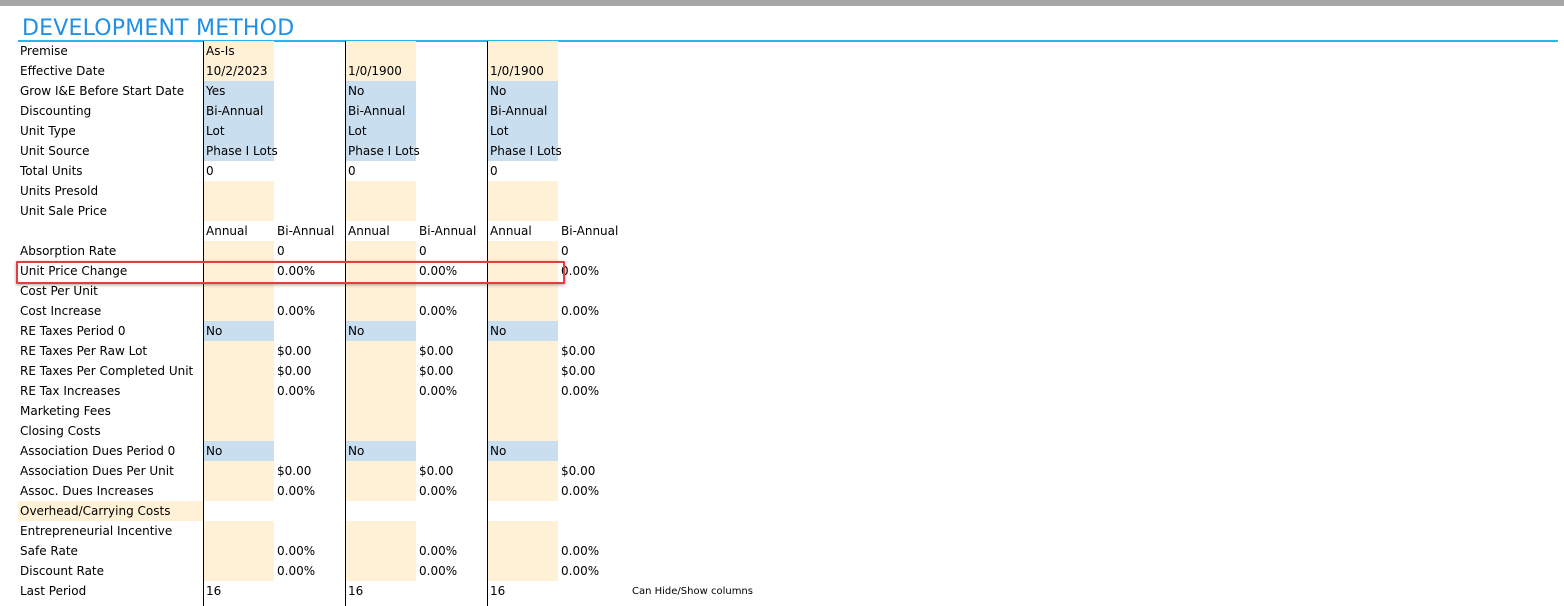 This screenshot has height=606, width=1564. Describe the element at coordinates (239, 71) in the screenshot. I see `annual-cell: 10/2/2023` at that location.